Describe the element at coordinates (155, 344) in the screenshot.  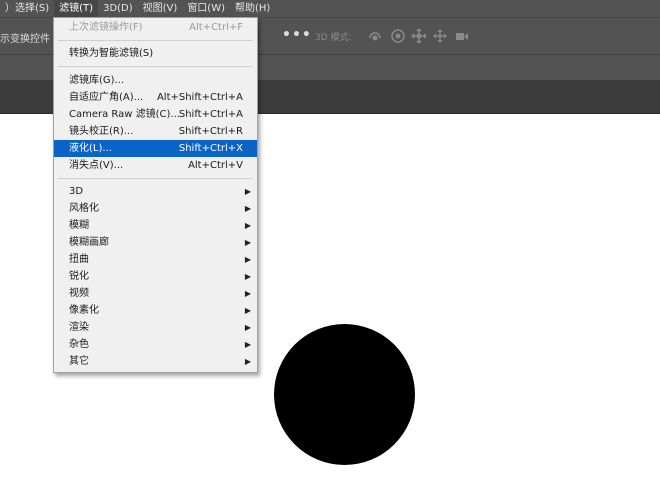
I see `submenu-noise: 杂色 ▶` at that location.